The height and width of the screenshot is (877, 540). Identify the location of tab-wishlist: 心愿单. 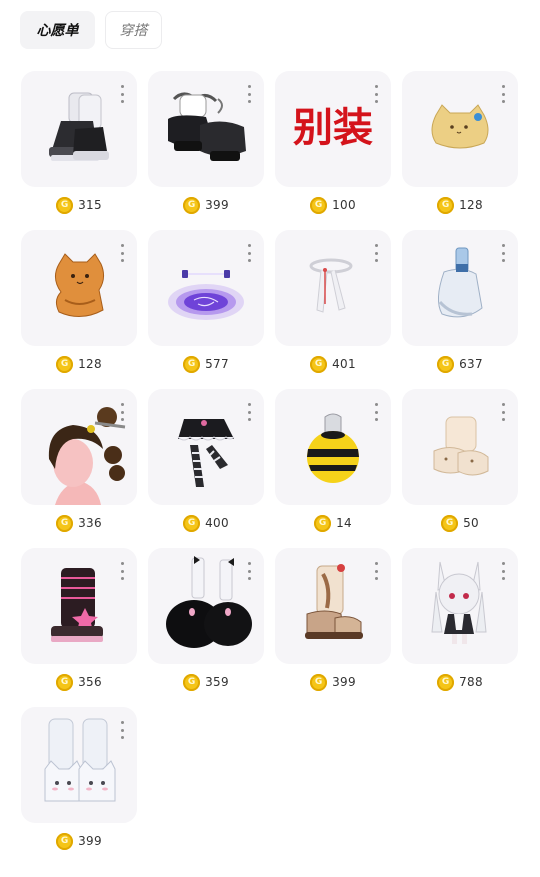
(57, 30).